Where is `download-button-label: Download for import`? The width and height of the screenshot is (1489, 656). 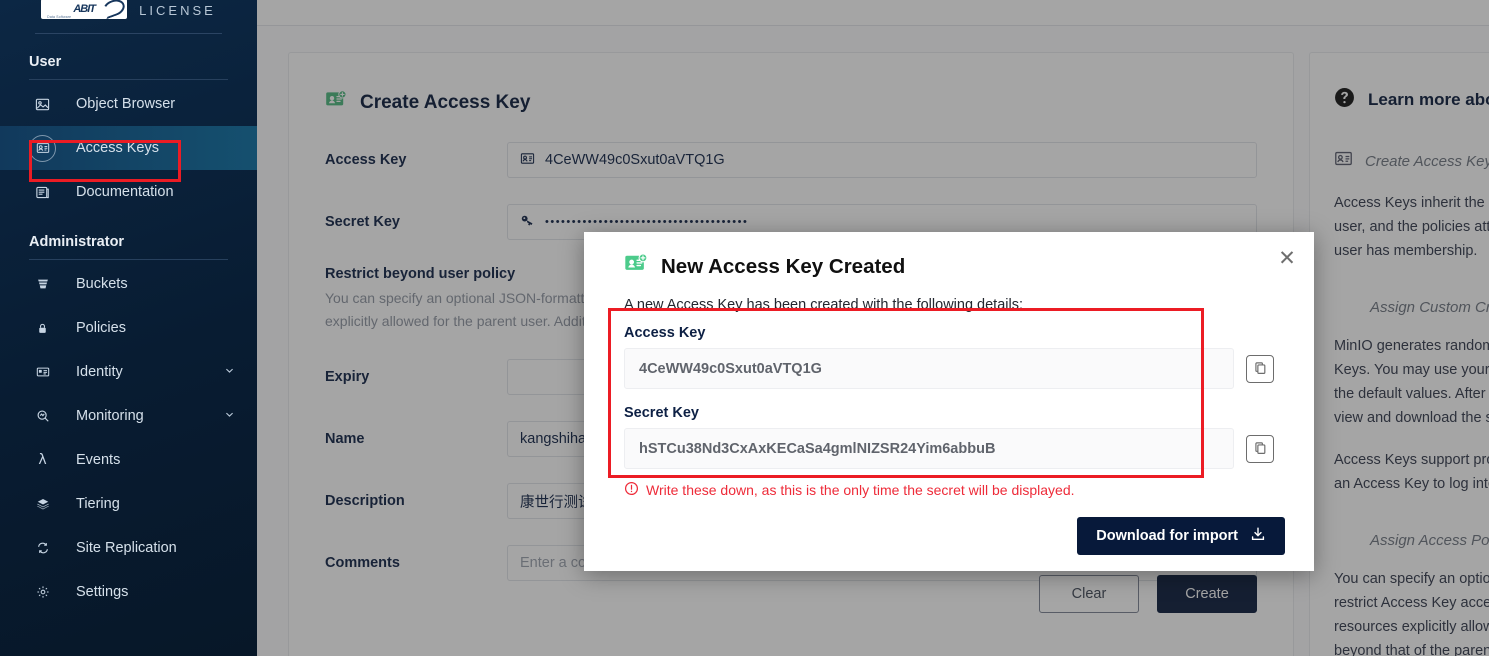
download-button-label: Download for import is located at coordinates (1167, 536).